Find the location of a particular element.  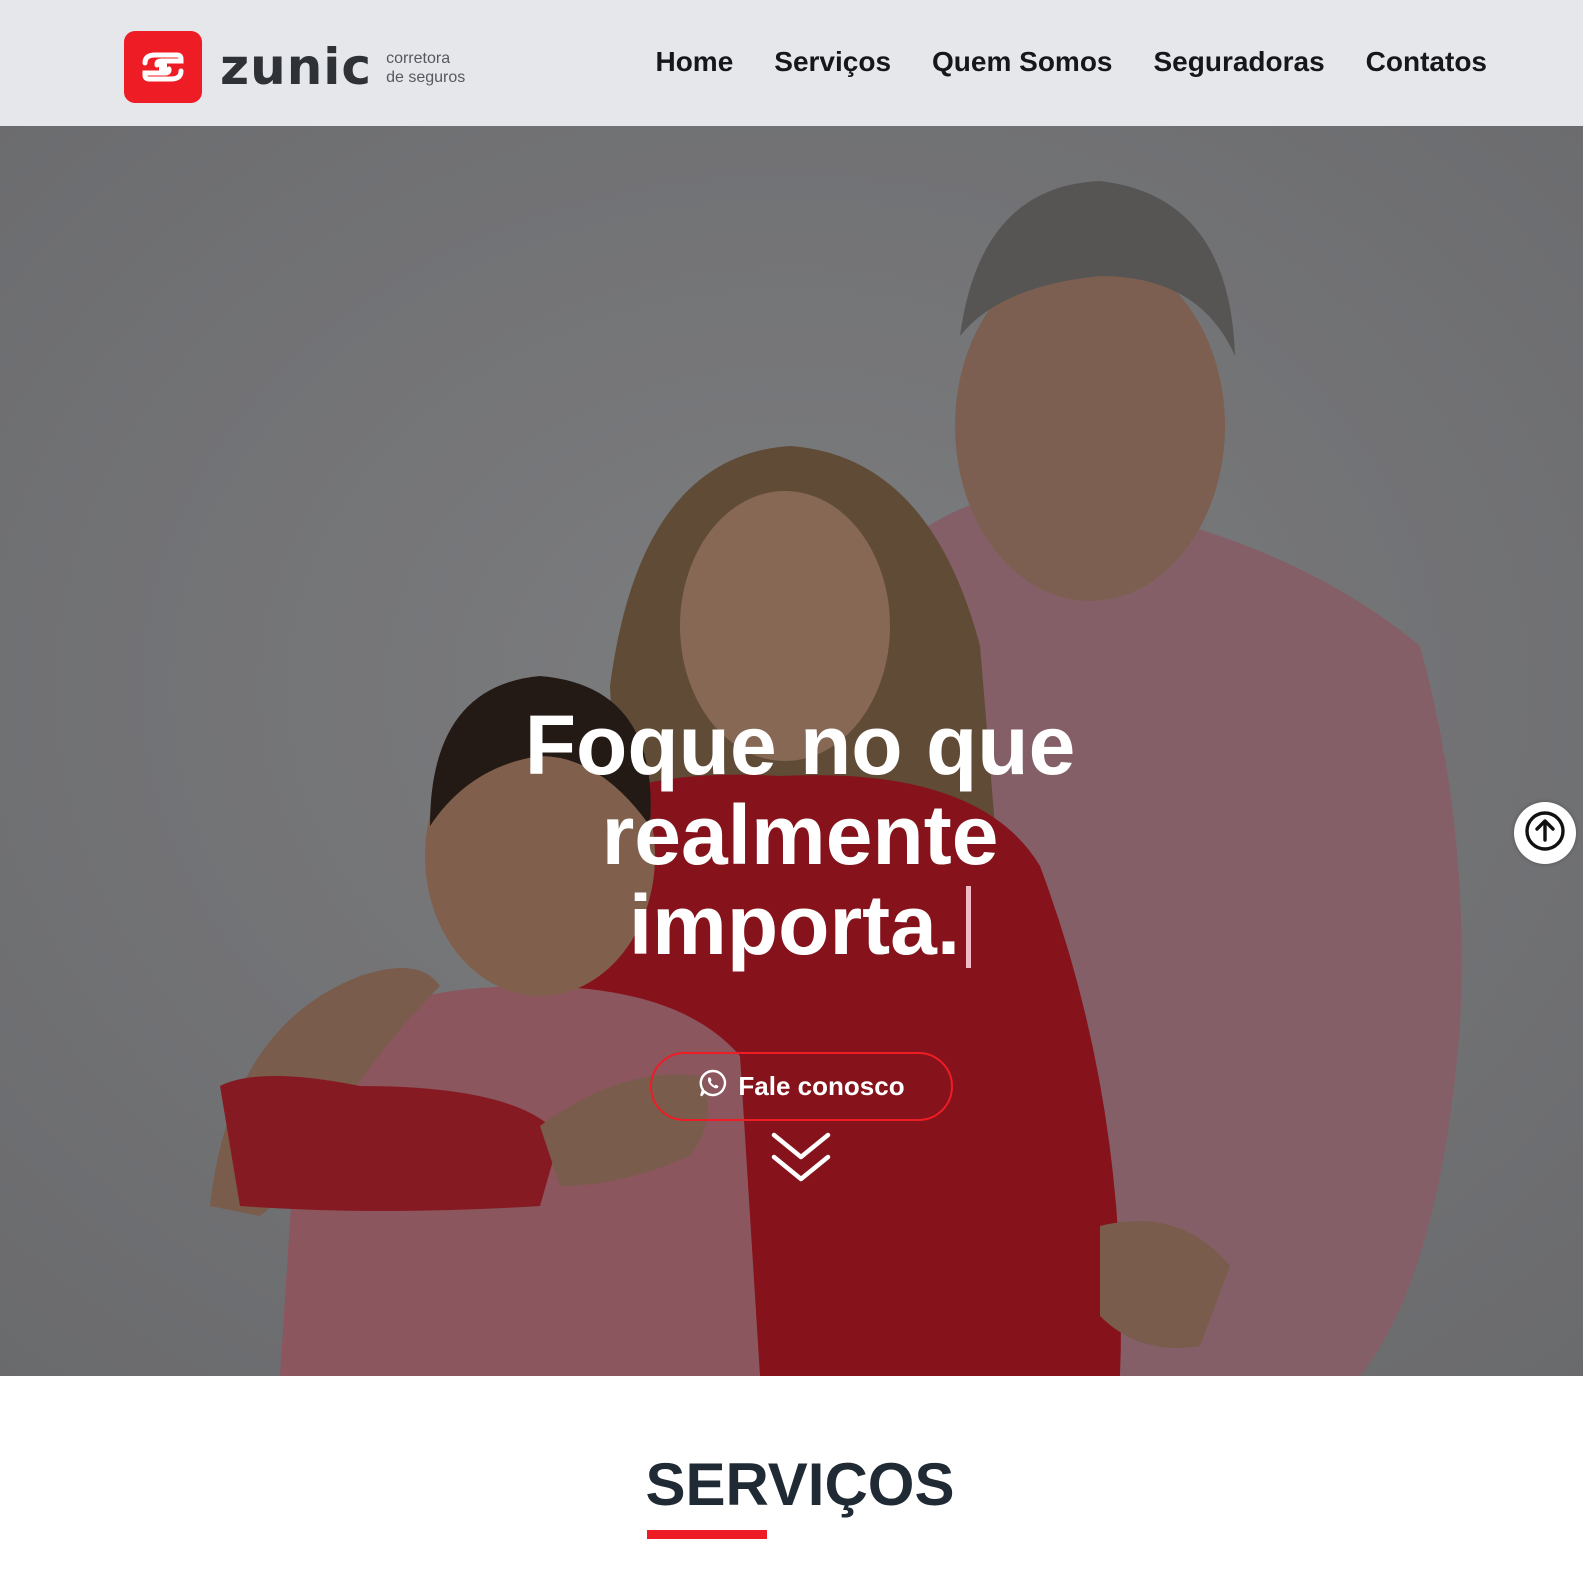

hero-headline-line3: importa. is located at coordinates (791, 925).